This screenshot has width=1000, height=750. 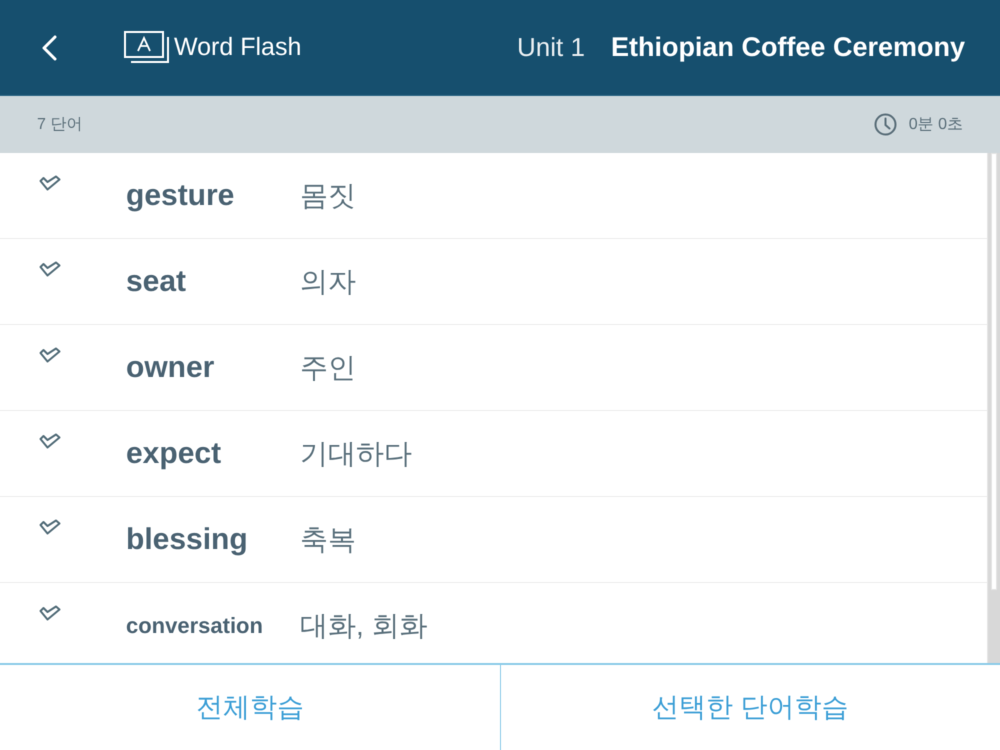 I want to click on back-chevron-icon, so click(x=49, y=47).